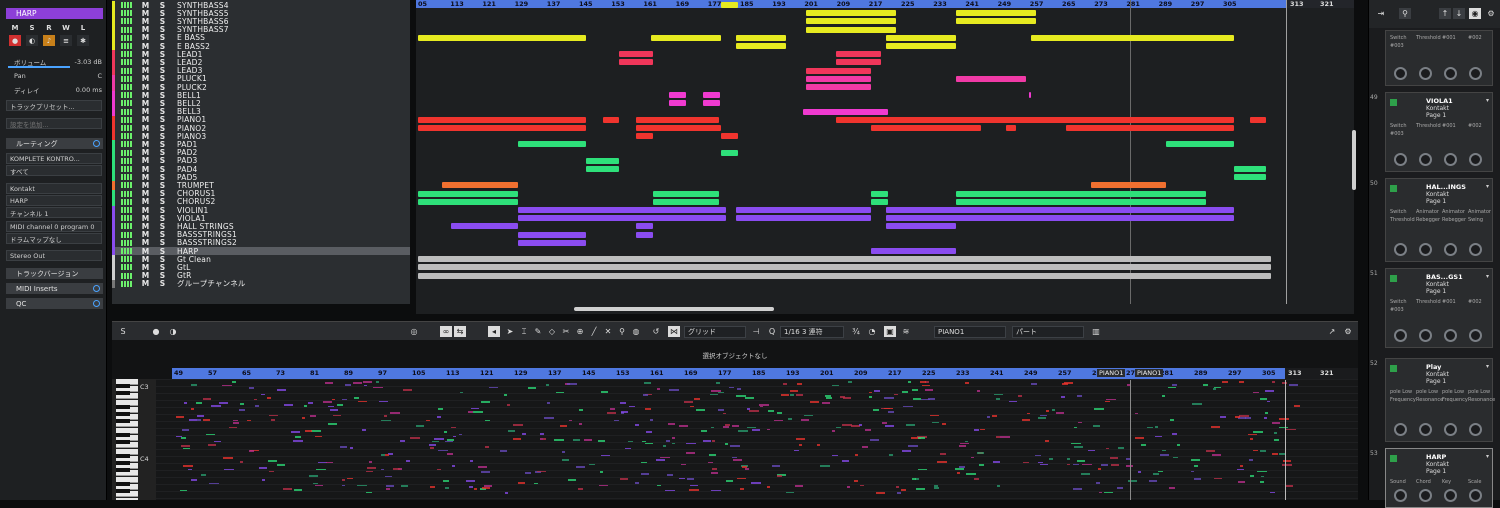 The height and width of the screenshot is (508, 1500). Describe the element at coordinates (54, 255) in the screenshot. I see `stereo-out-select: Stereo Out` at that location.